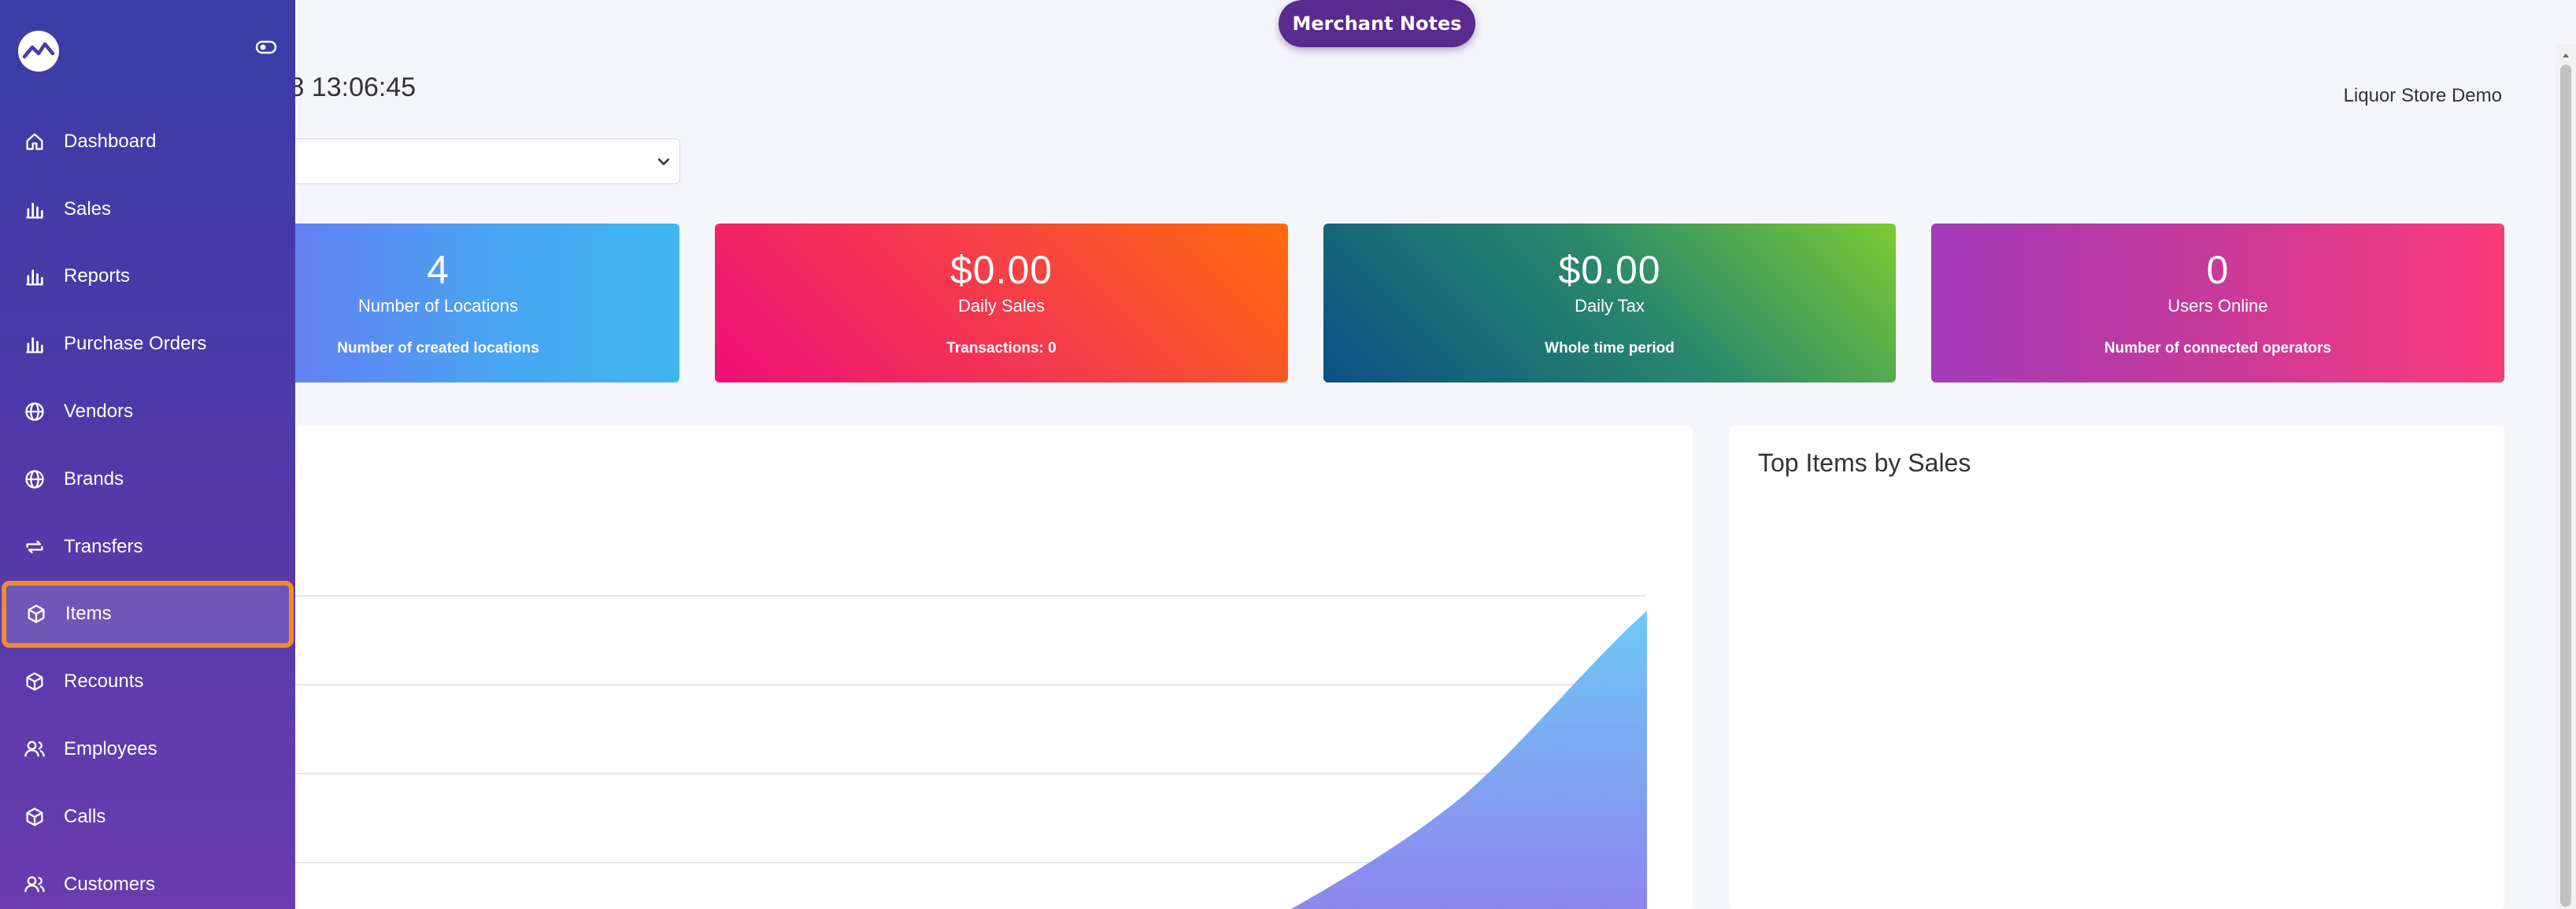 The image size is (2576, 909). What do you see at coordinates (135, 344) in the screenshot?
I see `sidebar-item-label: Purchase Orders` at bounding box center [135, 344].